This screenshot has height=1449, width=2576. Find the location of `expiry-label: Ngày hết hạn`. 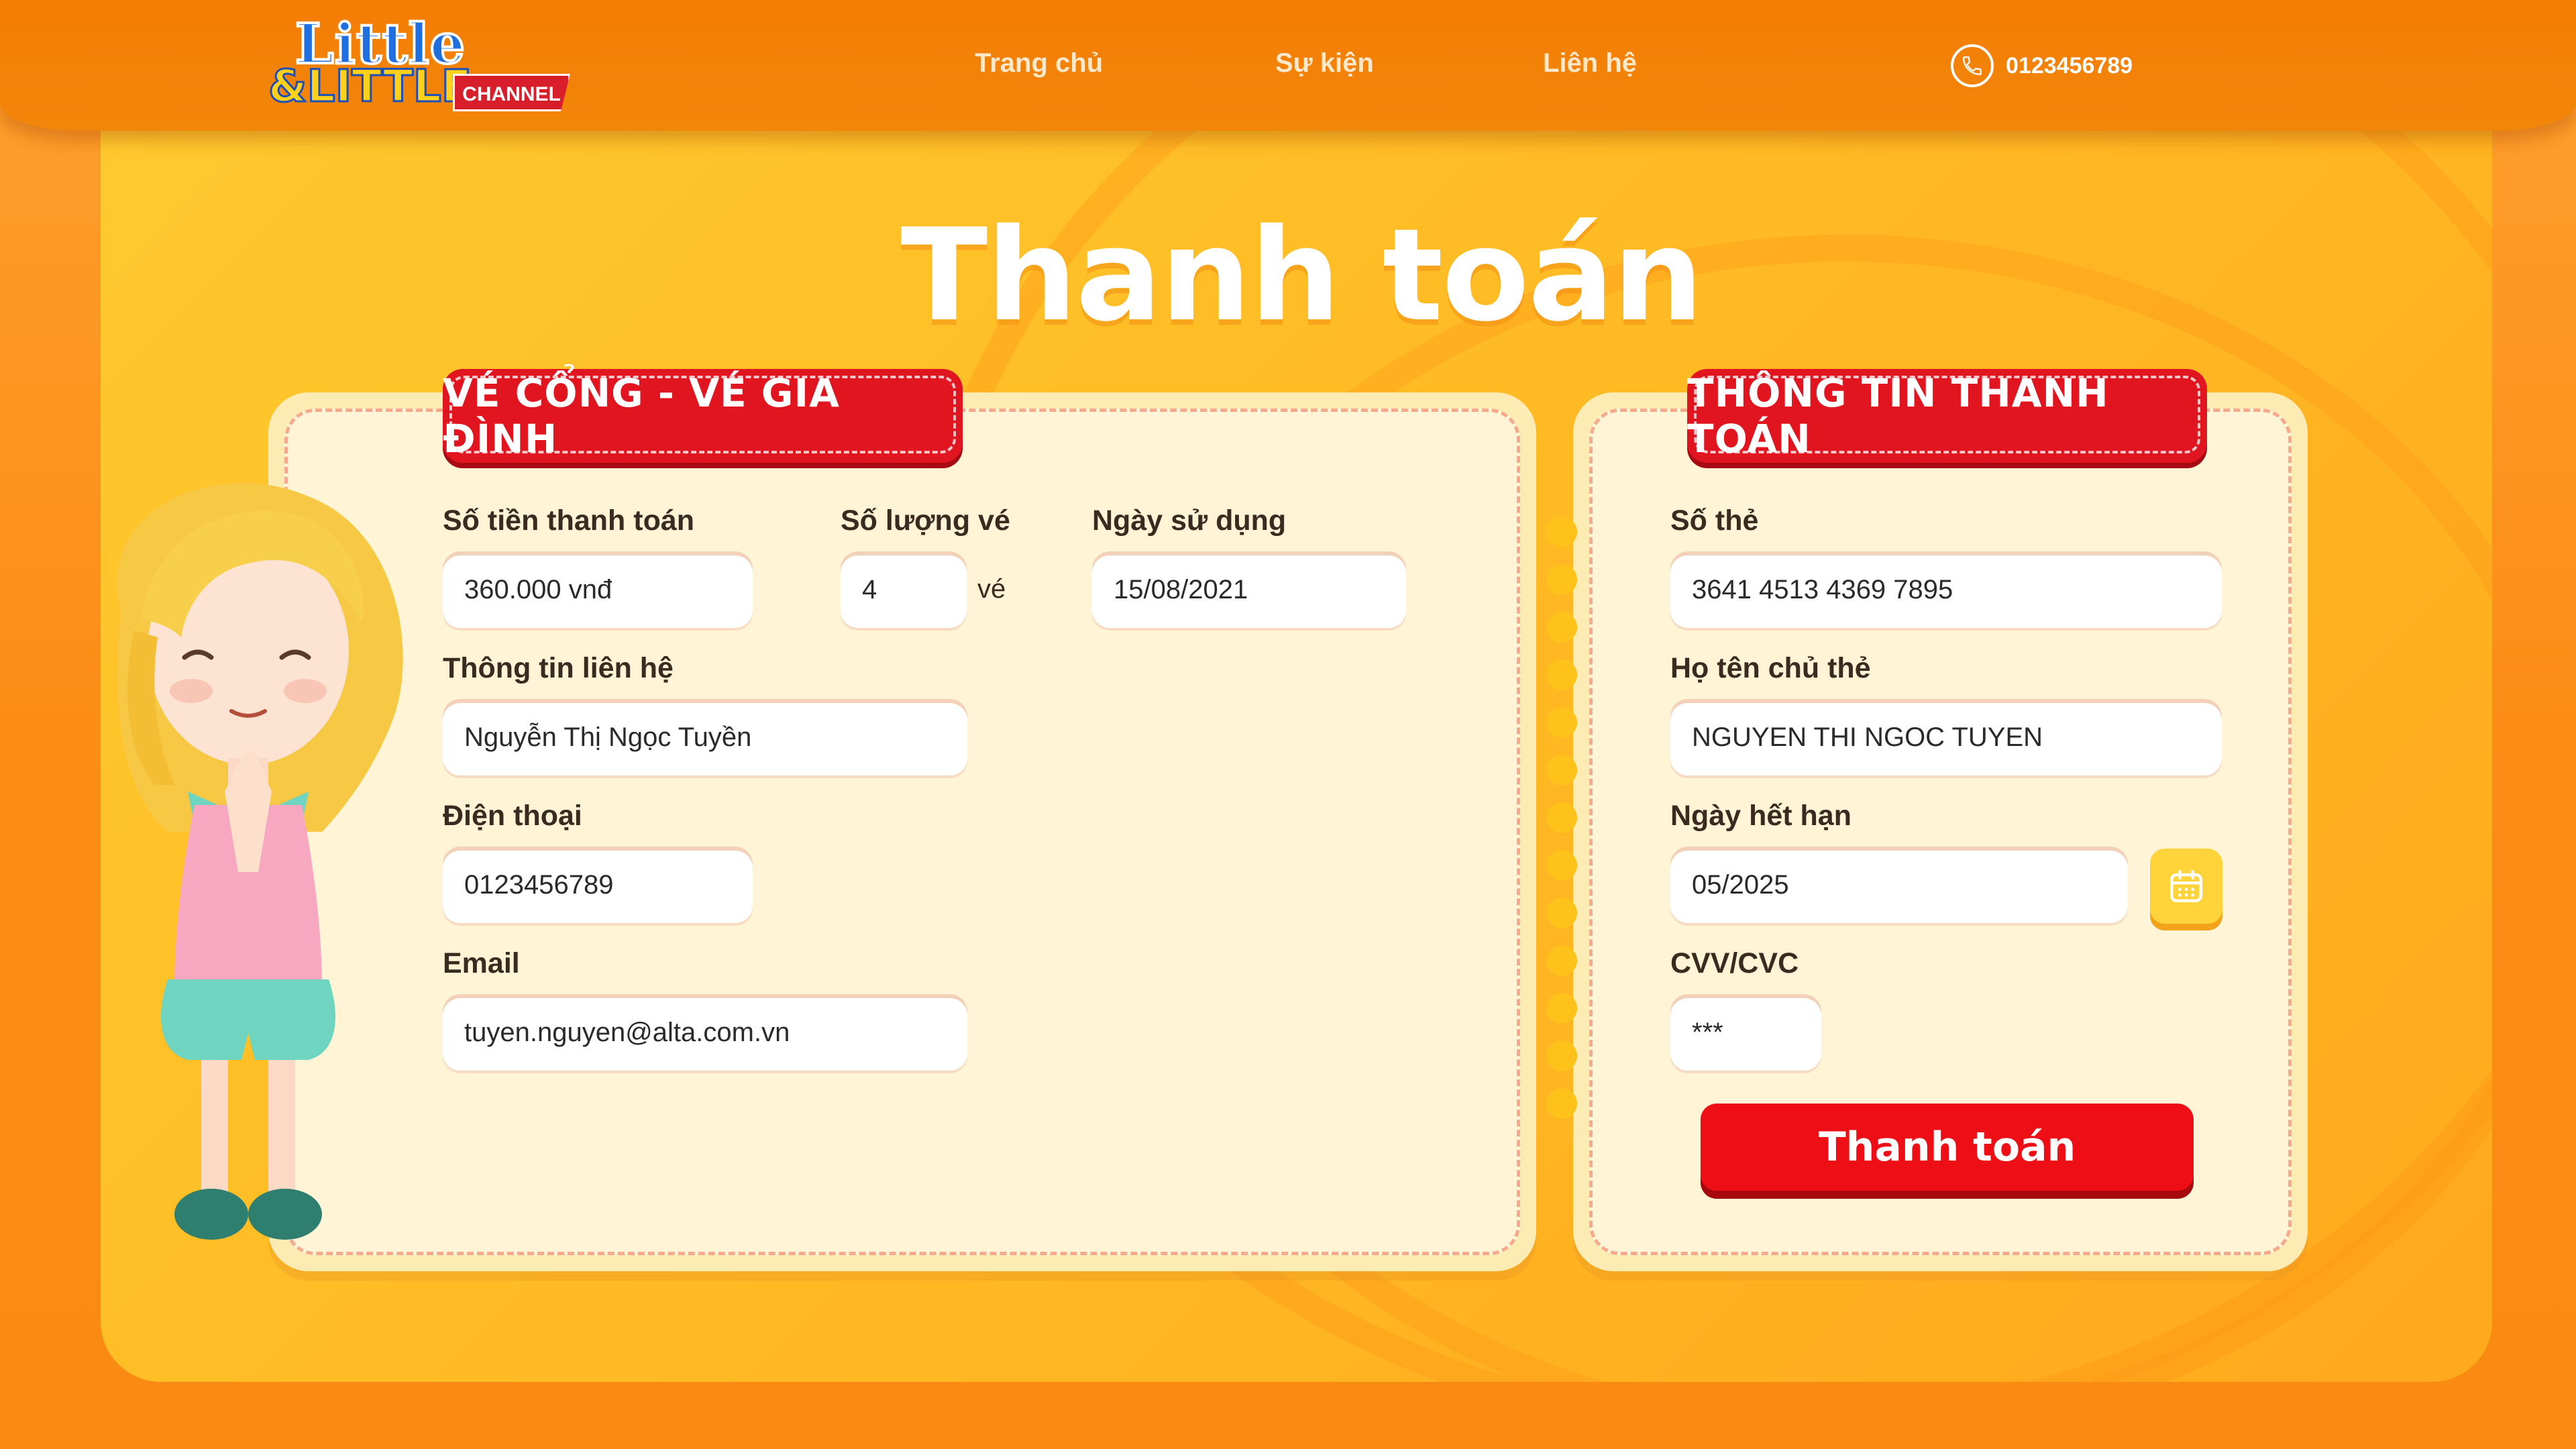

expiry-label: Ngày hết hạn is located at coordinates (1760, 816).